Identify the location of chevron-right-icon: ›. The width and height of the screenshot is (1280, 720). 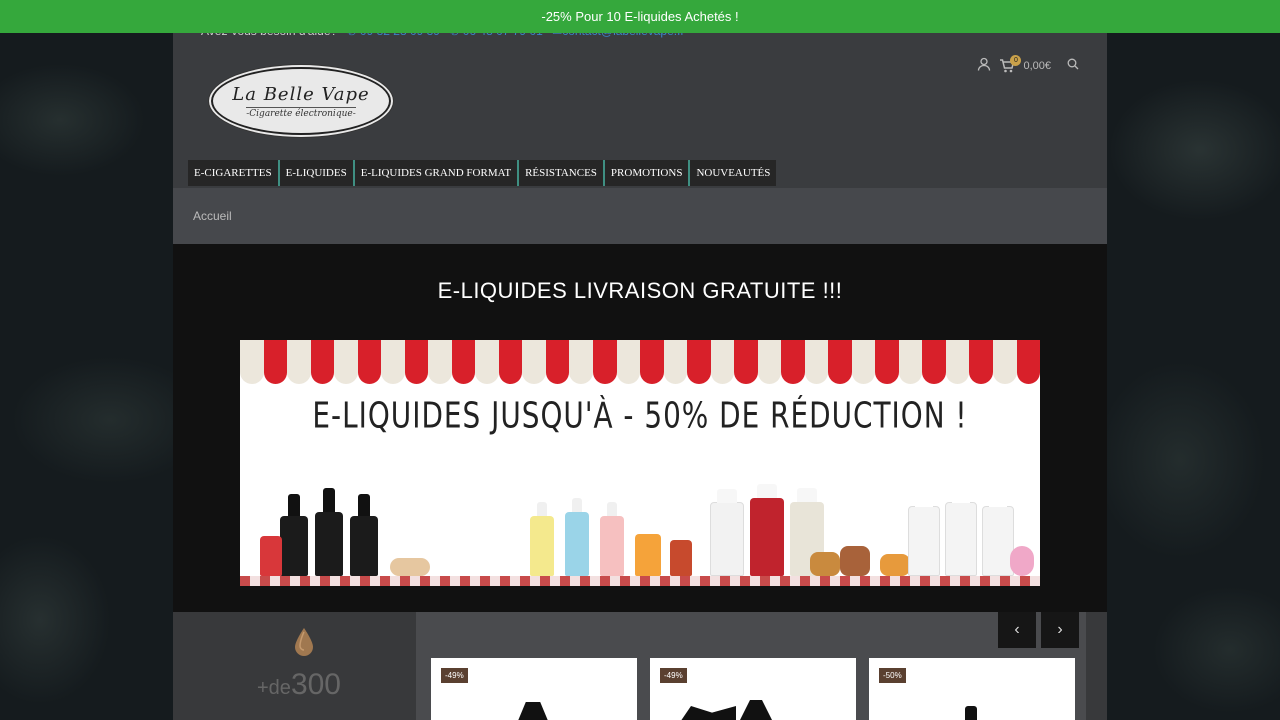
(1060, 629).